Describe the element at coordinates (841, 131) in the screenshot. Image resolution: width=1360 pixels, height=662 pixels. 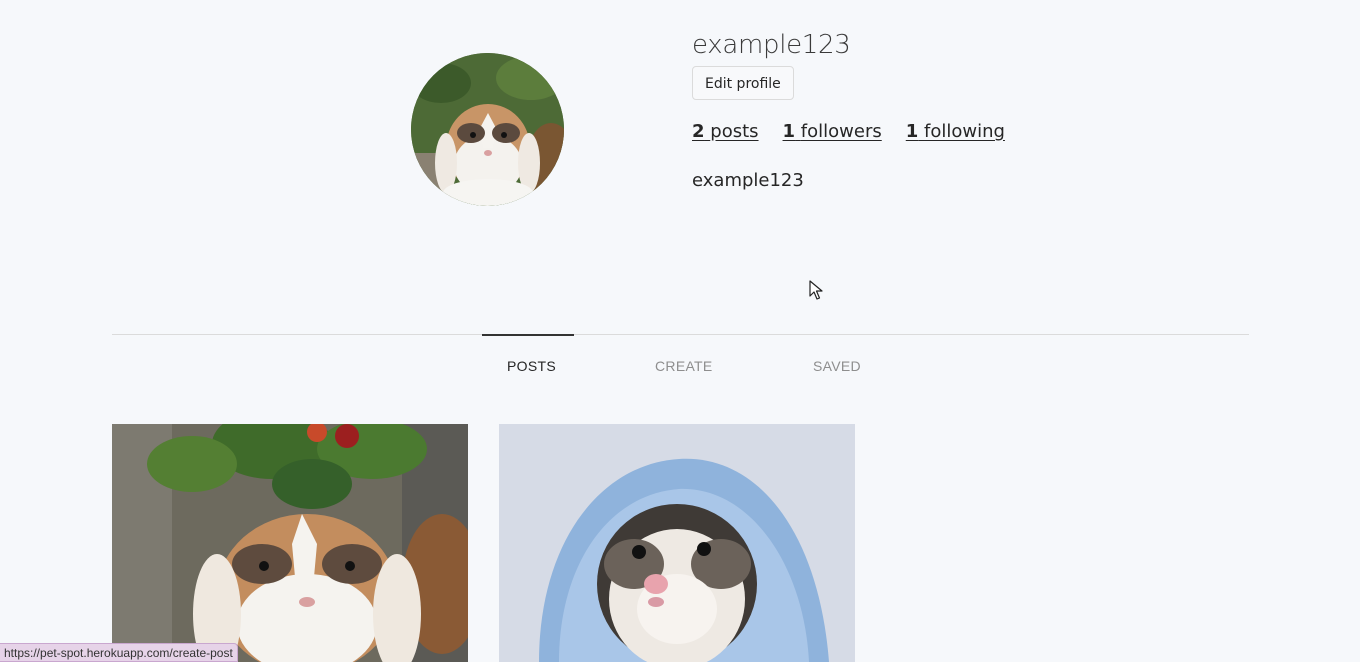
I see `followers-label: followers` at that location.